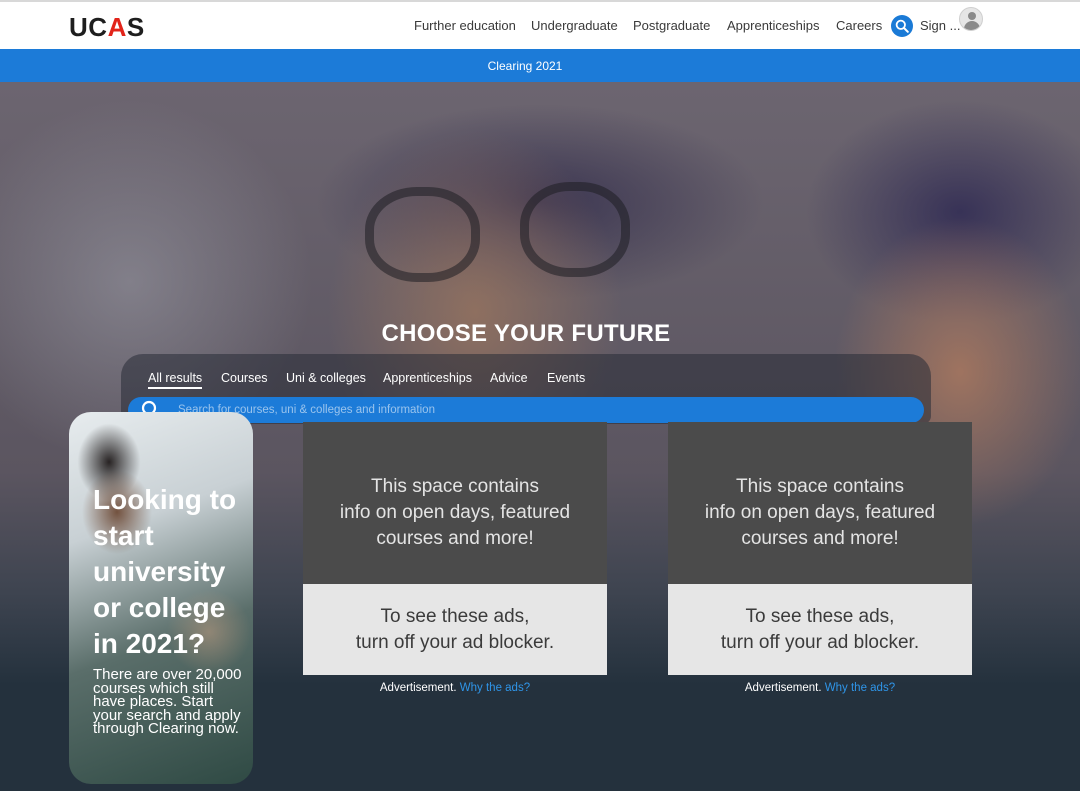 The image size is (1080, 791). I want to click on search-icon, so click(902, 26).